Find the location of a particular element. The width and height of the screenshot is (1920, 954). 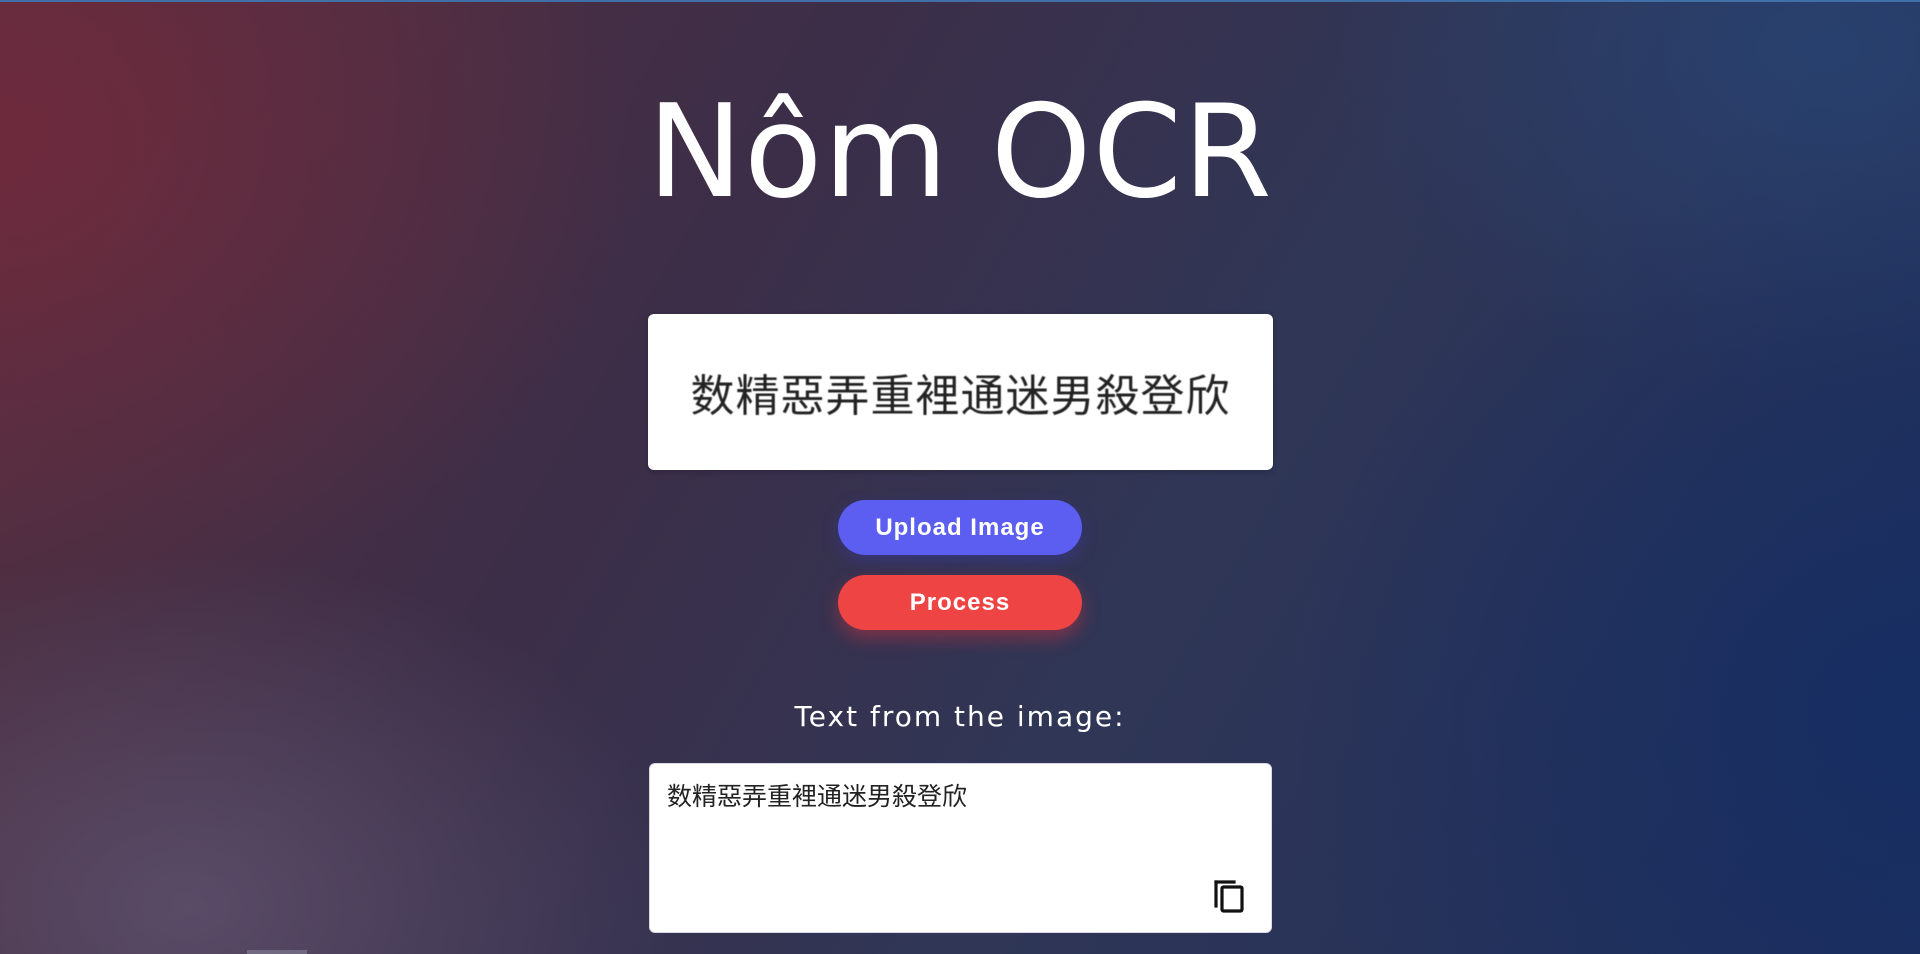

result-box: 数精惡弄重裡通迷男殺登欣 is located at coordinates (960, 848).